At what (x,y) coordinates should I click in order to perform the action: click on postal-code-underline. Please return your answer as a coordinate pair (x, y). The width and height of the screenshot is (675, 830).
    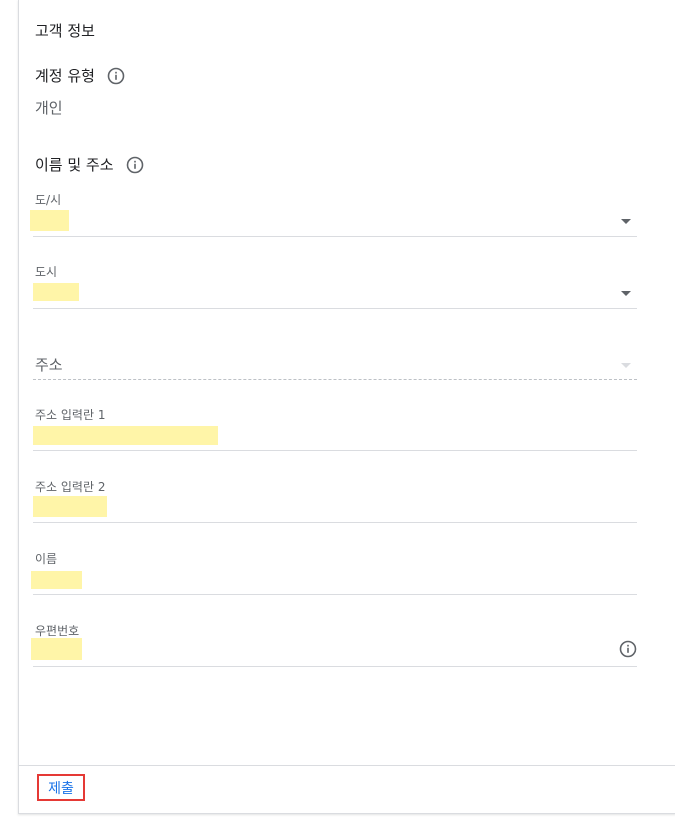
    Looking at the image, I should click on (335, 666).